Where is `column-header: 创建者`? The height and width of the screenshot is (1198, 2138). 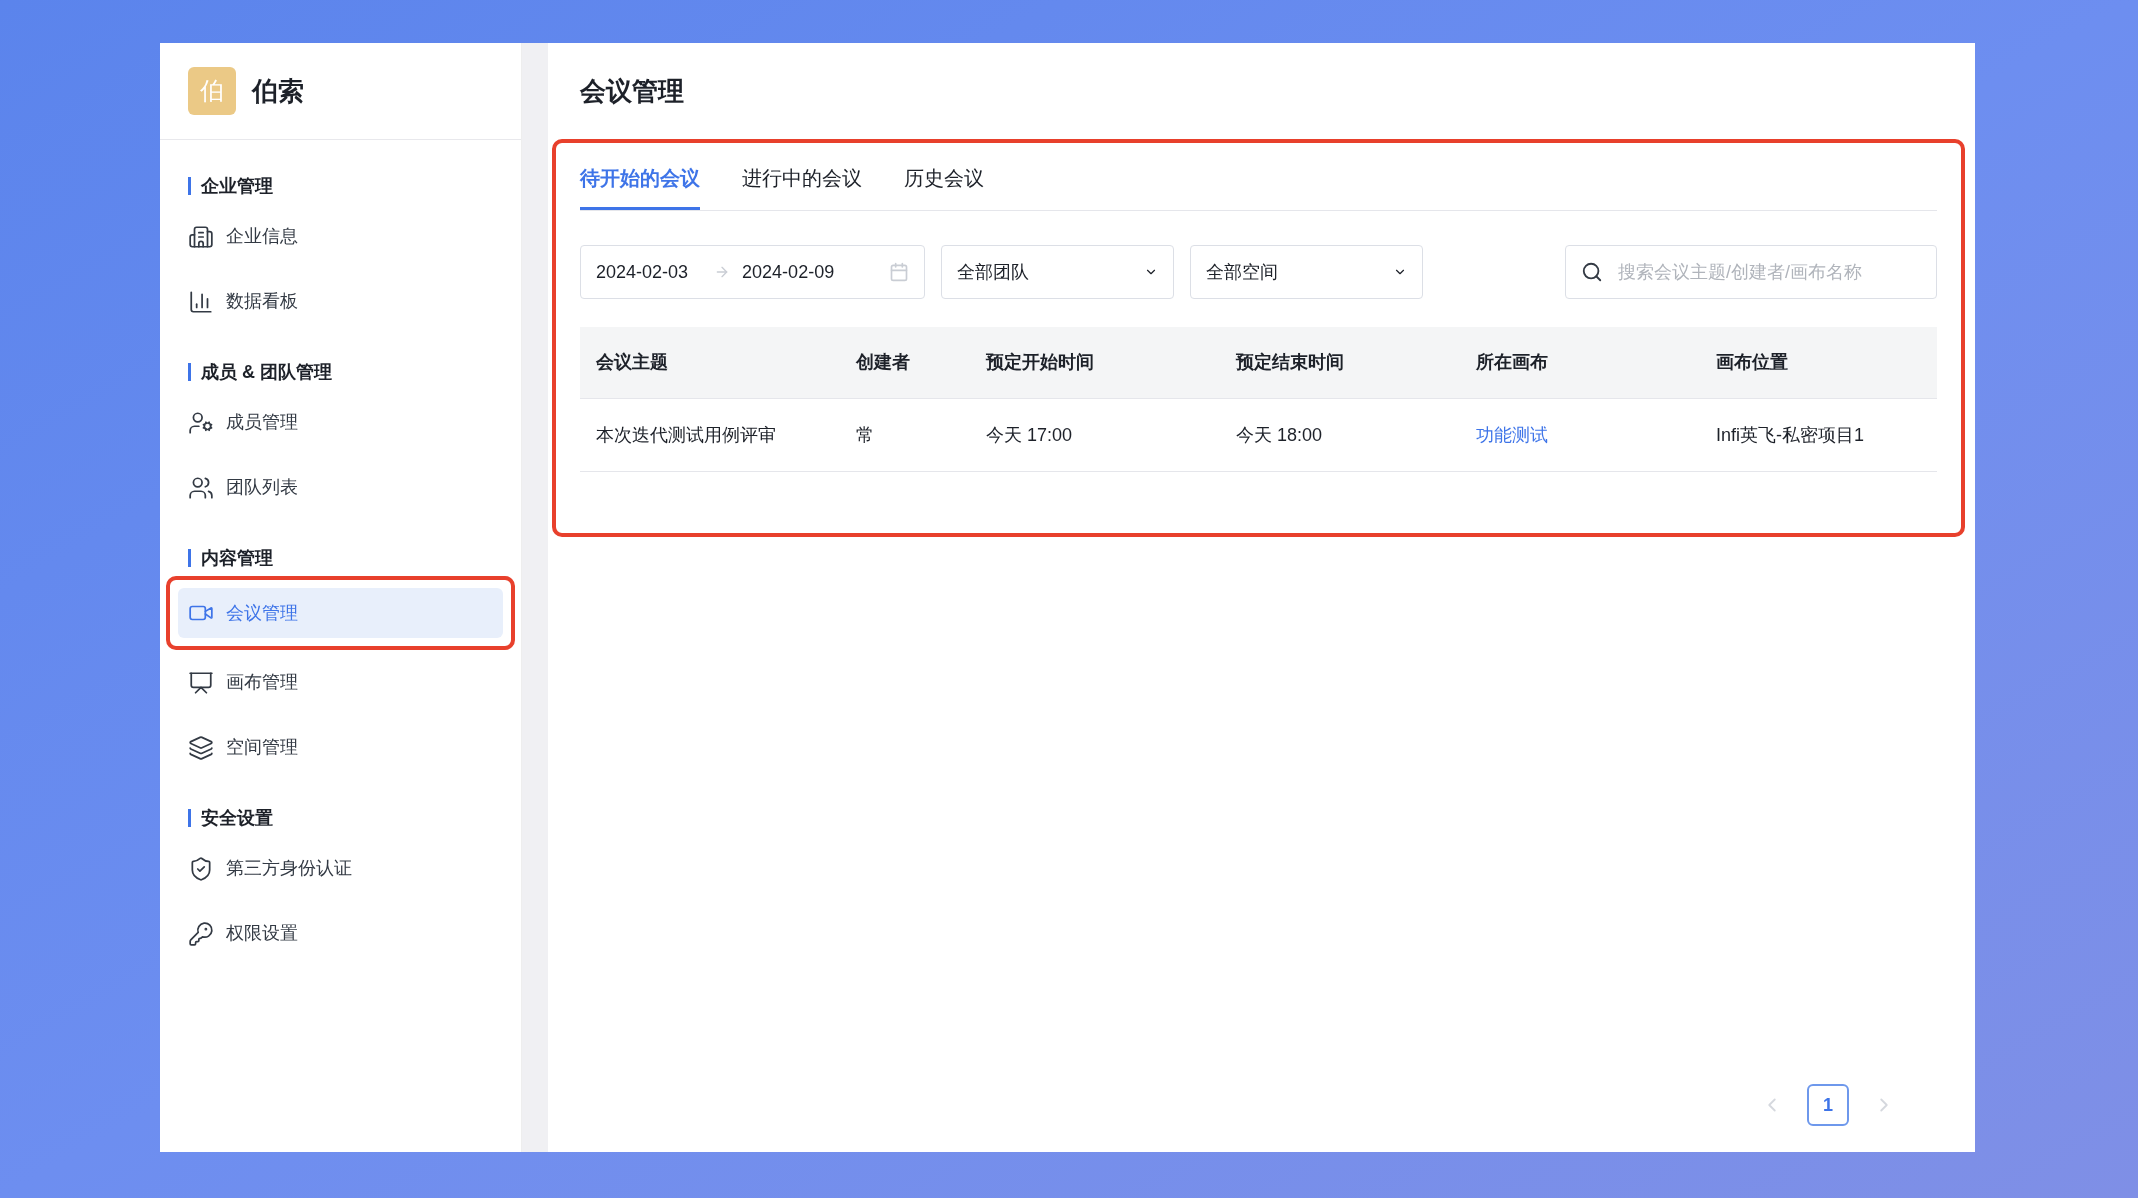 column-header: 创建者 is located at coordinates (883, 362).